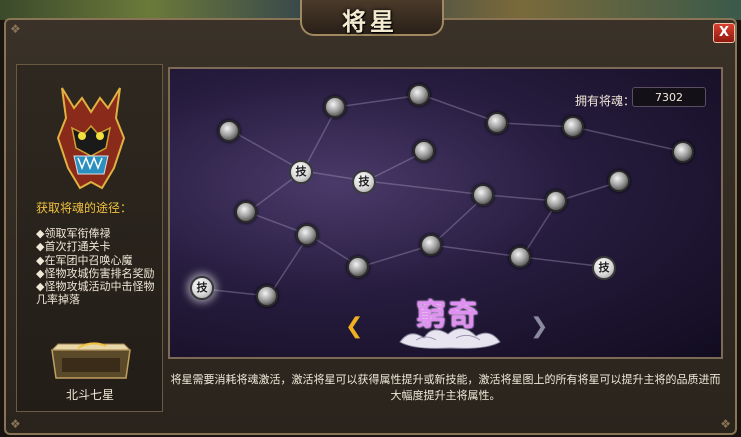  What do you see at coordinates (605, 101) in the screenshot?
I see `soul-count-label: 拥有将魂：` at bounding box center [605, 101].